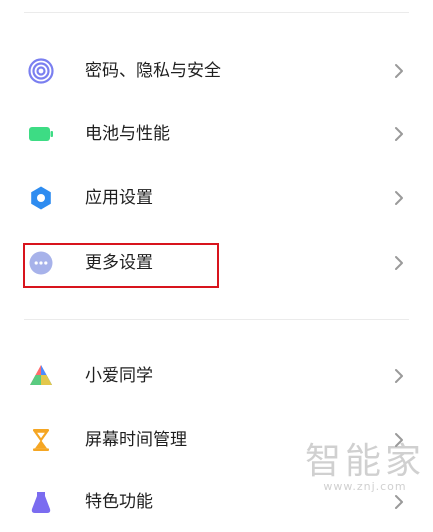 Image resolution: width=433 pixels, height=532 pixels. What do you see at coordinates (41, 376) in the screenshot?
I see `xiaoai-icon` at bounding box center [41, 376].